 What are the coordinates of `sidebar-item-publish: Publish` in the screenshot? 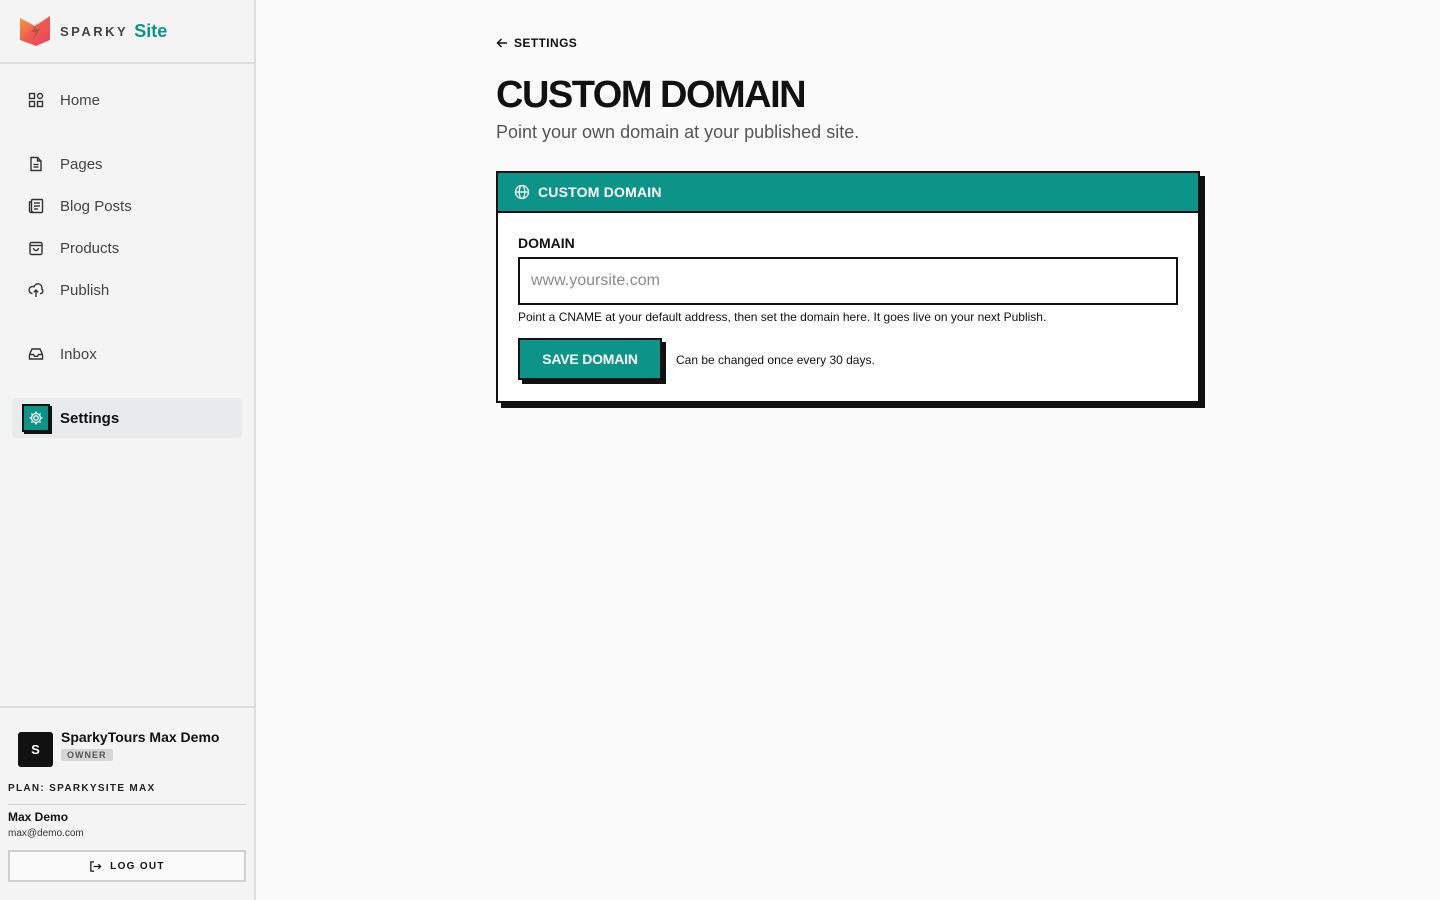 It's located at (127, 290).